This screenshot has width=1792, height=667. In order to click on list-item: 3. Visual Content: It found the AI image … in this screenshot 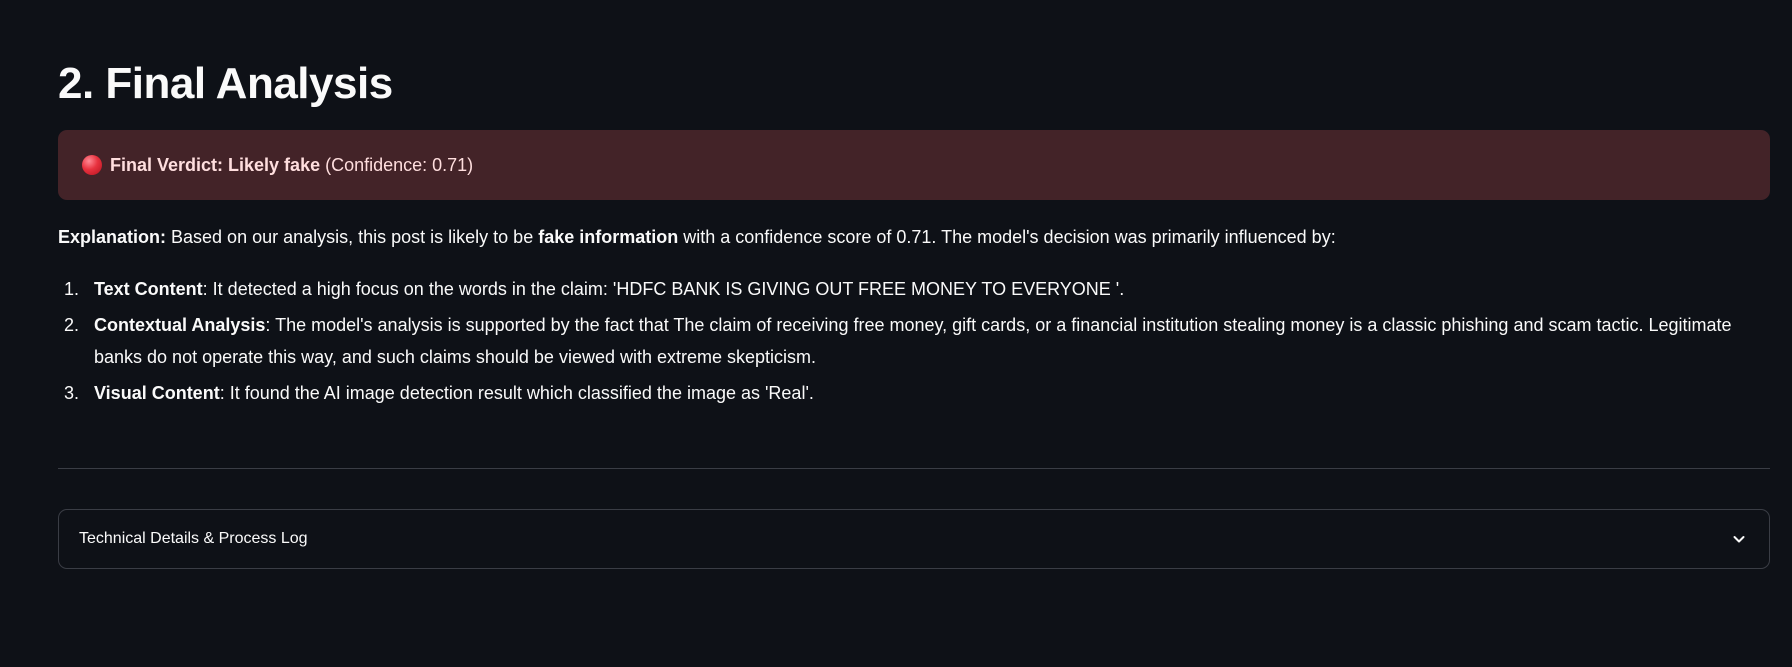, I will do `click(914, 393)`.